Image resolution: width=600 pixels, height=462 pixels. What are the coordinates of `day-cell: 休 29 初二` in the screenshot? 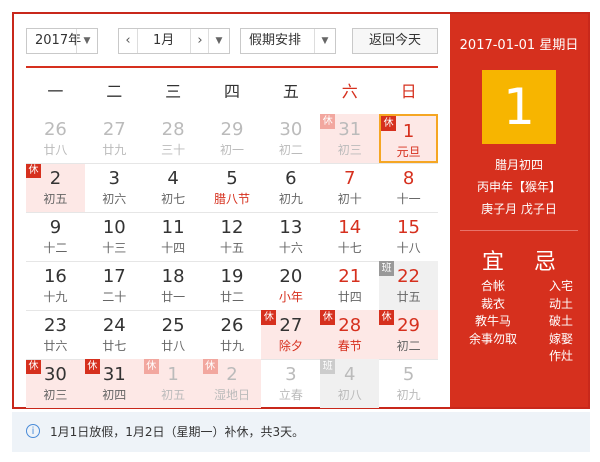 It's located at (408, 334).